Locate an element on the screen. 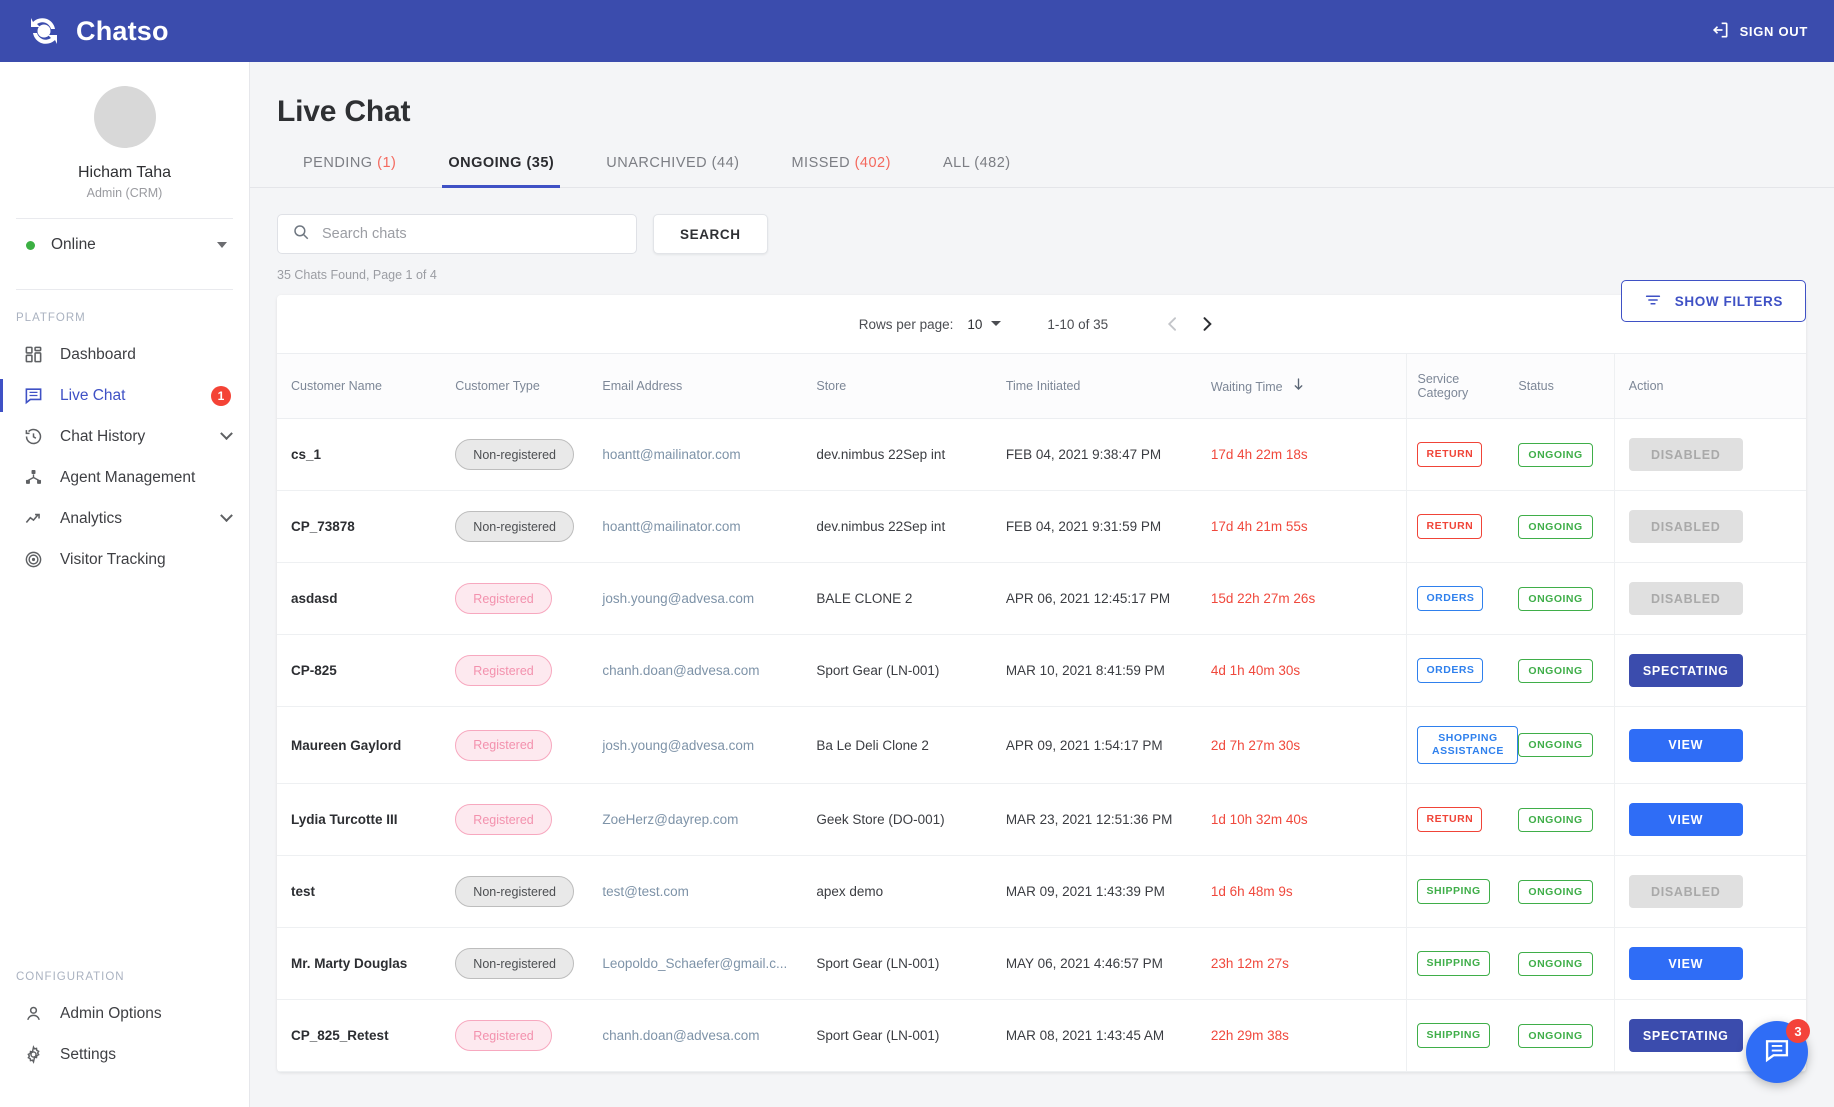  tab-unarchived: UNARCHIVED (44) is located at coordinates (672, 171).